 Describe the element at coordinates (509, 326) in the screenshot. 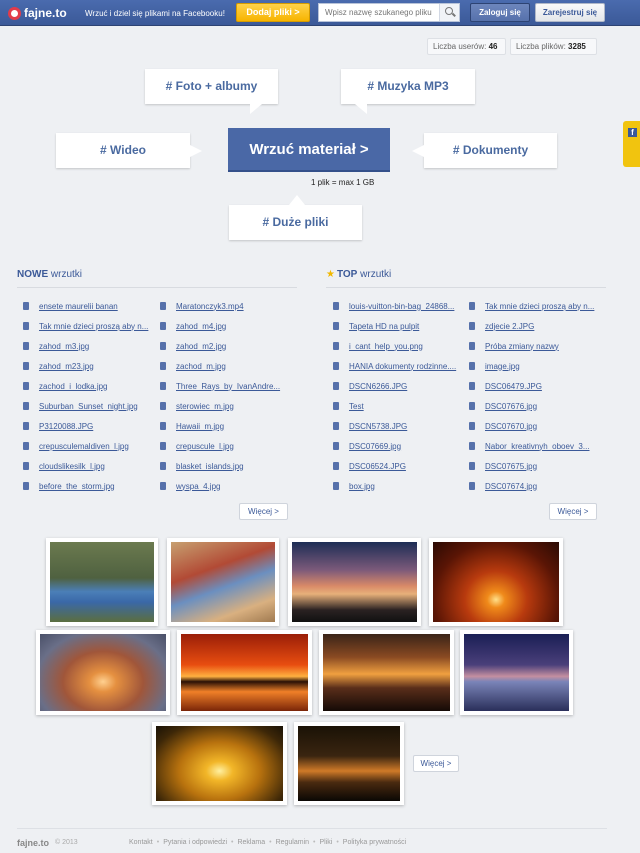

I see `file-link: zdjecie 2.JPG` at that location.